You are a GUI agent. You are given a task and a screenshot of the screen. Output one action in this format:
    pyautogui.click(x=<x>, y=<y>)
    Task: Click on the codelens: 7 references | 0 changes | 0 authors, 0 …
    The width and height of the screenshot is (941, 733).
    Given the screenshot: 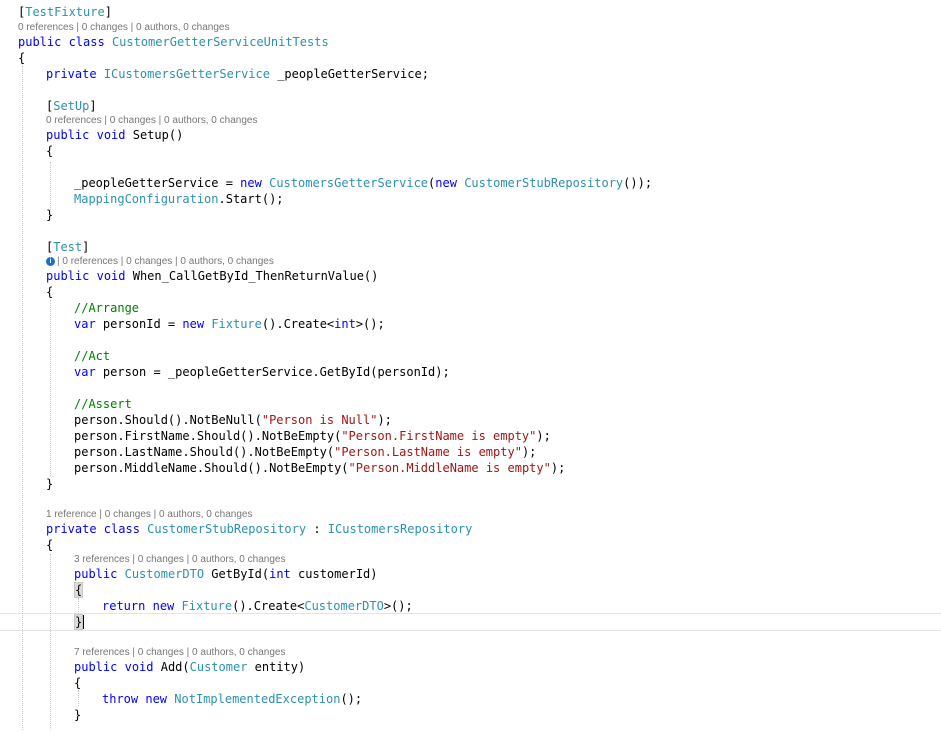 What is the action you would take?
    pyautogui.click(x=179, y=652)
    